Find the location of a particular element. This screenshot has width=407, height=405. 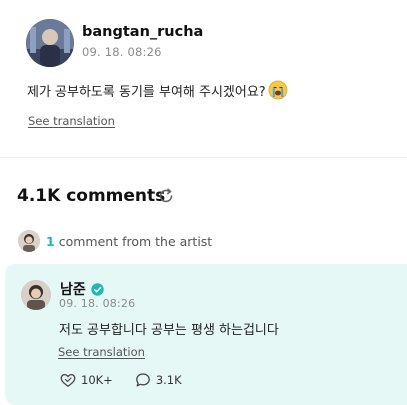

comment-see-translation-link: See translation is located at coordinates (101, 352).